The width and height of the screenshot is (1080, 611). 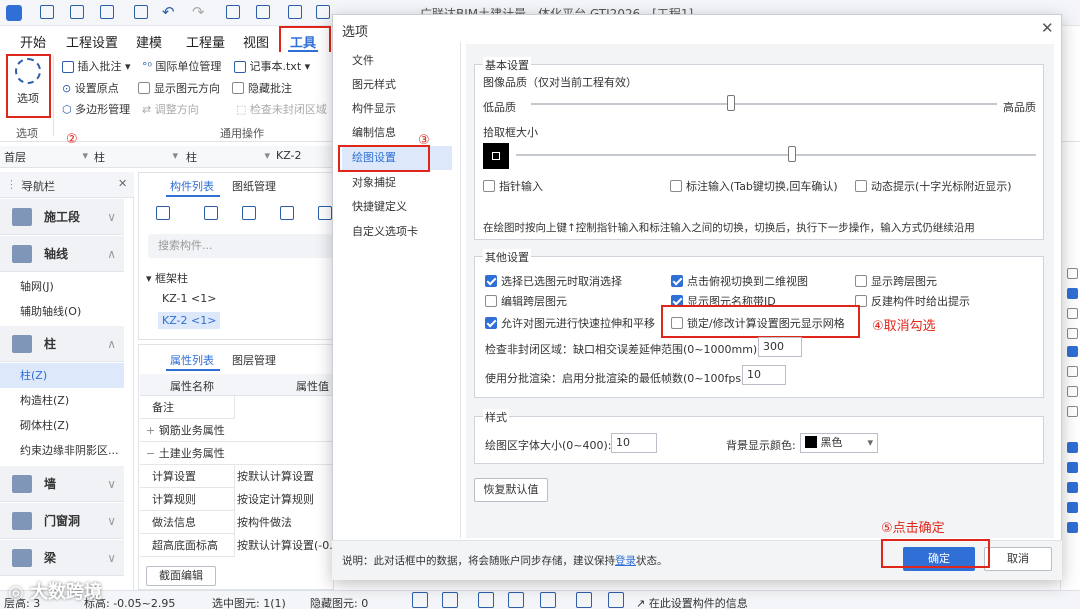 What do you see at coordinates (396, 232) in the screenshot?
I see `dialog-nav-custom-tab: 自定义选项卡` at bounding box center [396, 232].